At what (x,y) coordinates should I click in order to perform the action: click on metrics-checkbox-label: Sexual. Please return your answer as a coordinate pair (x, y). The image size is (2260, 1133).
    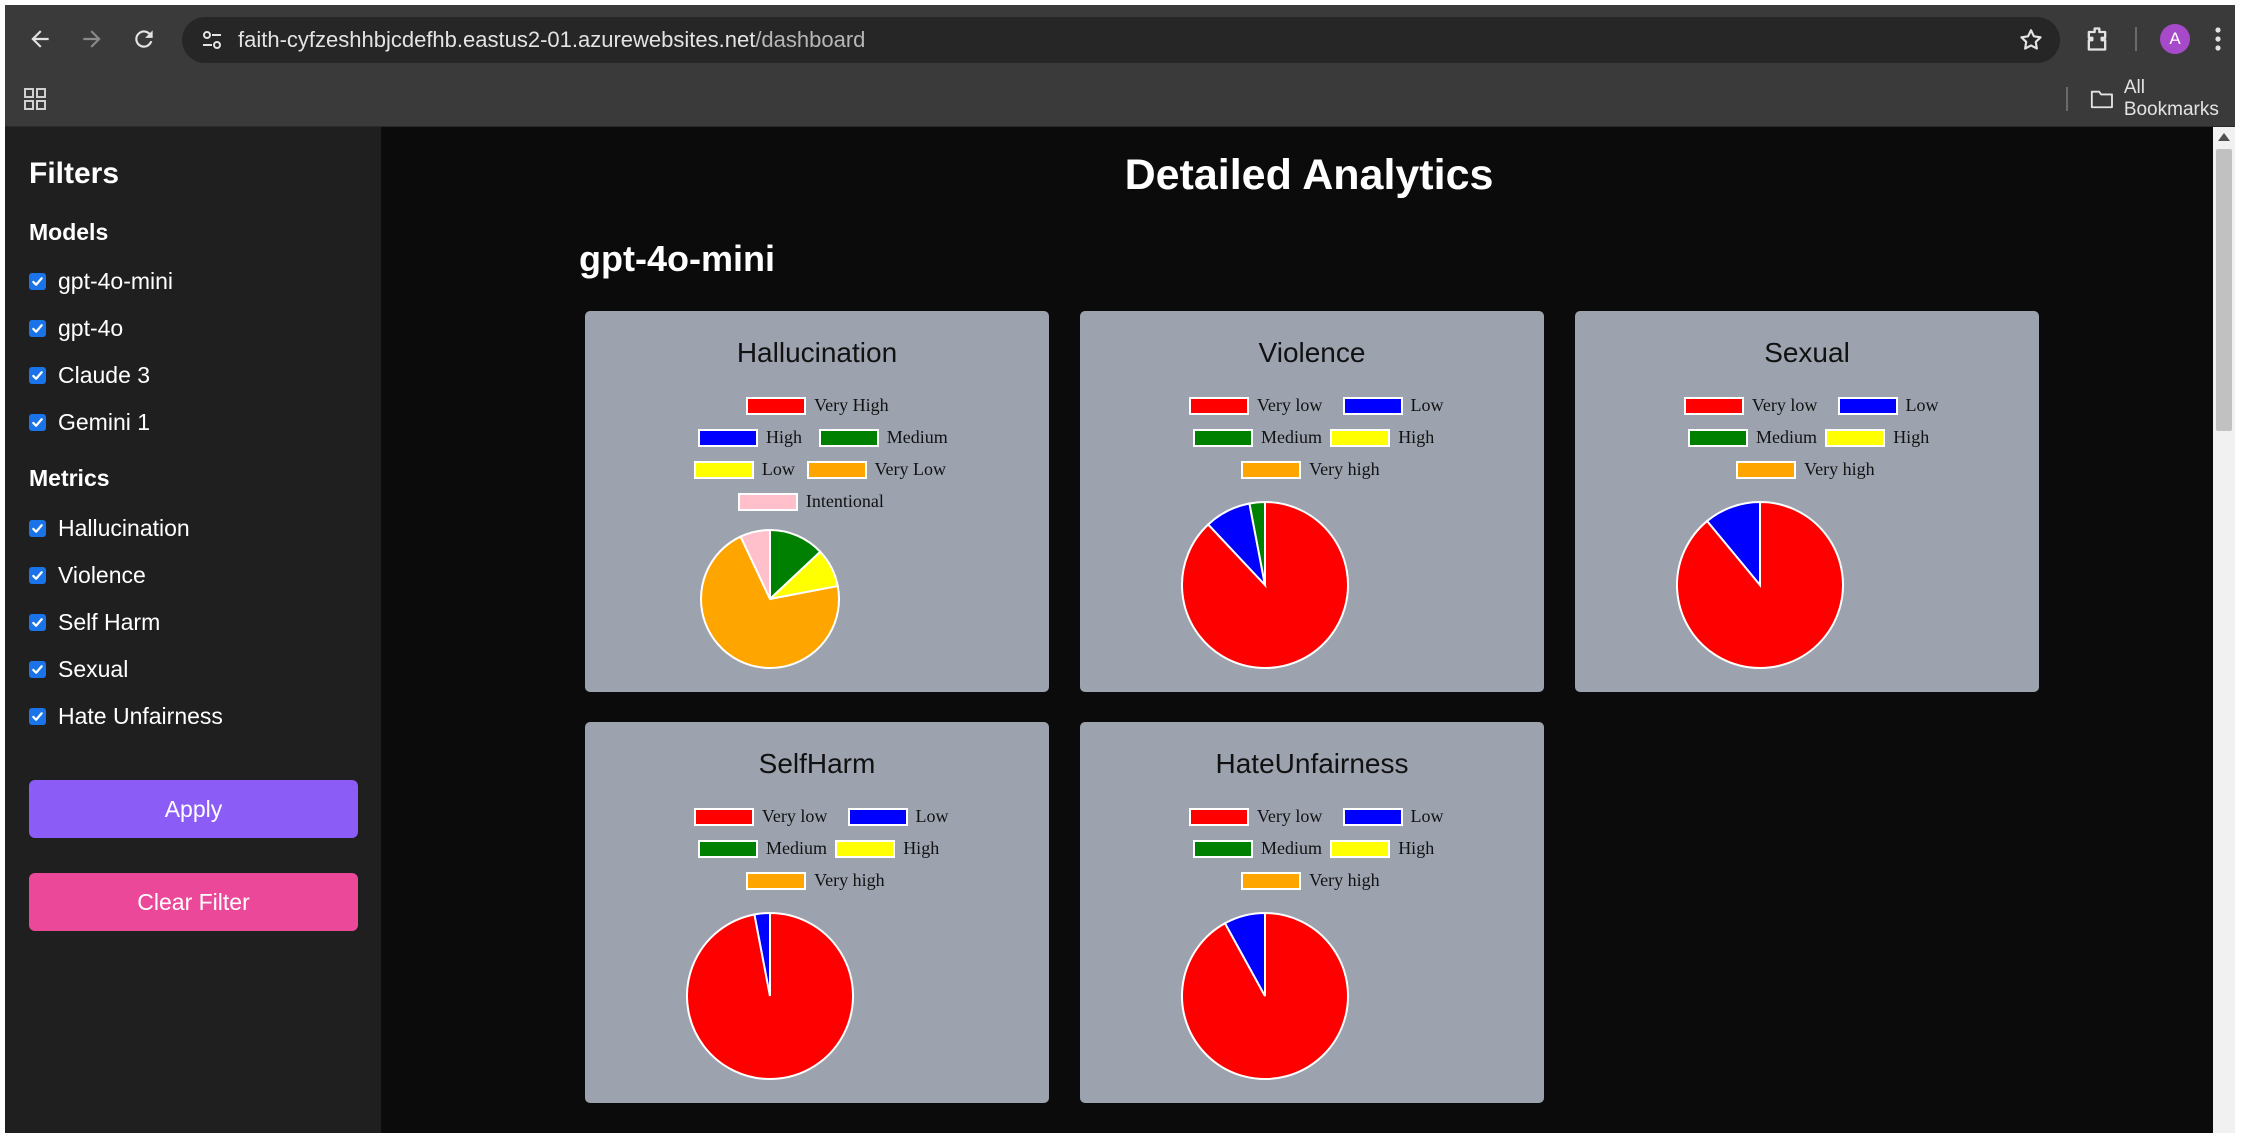
    Looking at the image, I should click on (93, 668).